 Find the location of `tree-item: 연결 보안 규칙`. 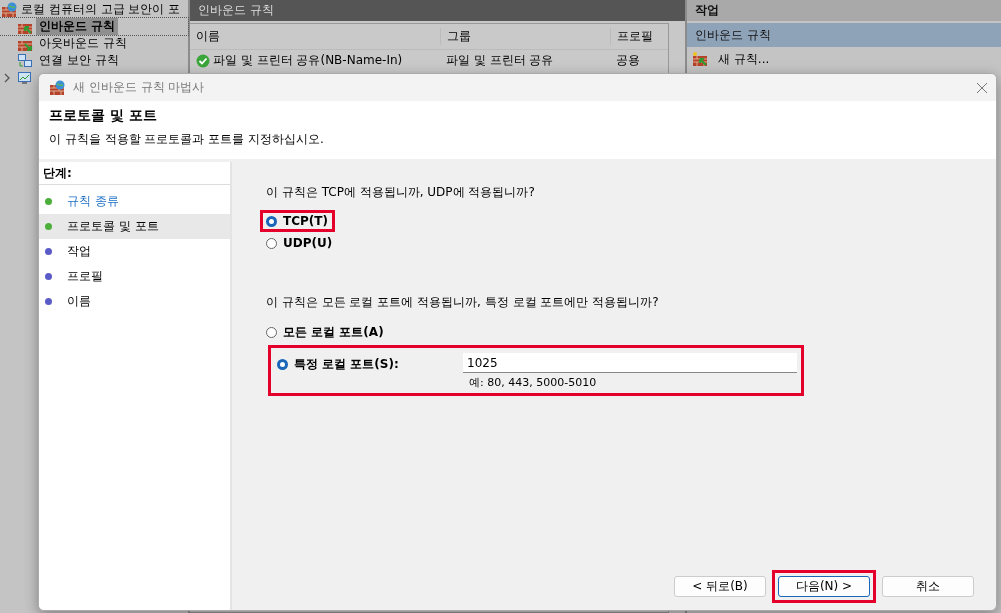

tree-item: 연결 보안 규칙 is located at coordinates (79, 60).